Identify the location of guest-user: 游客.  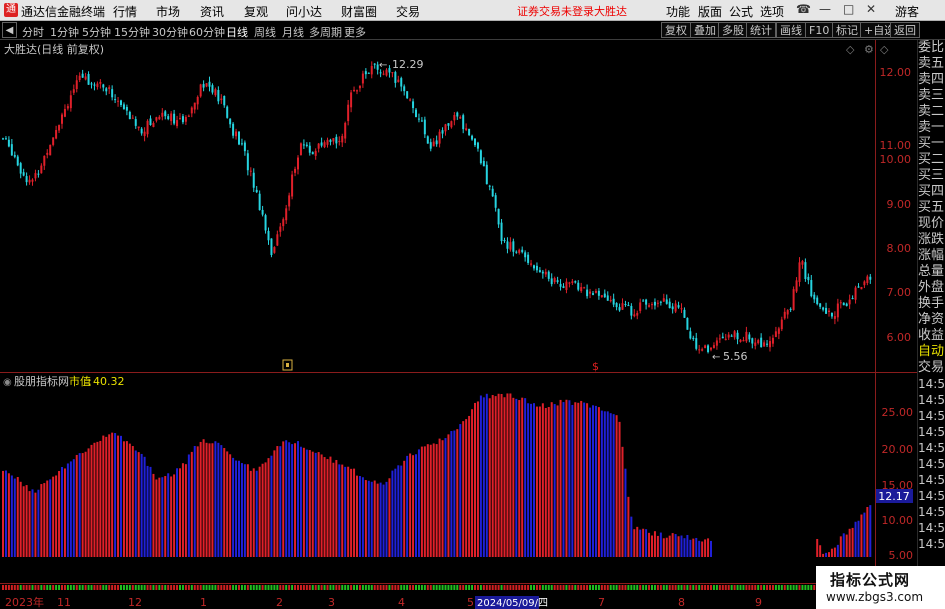
(907, 11).